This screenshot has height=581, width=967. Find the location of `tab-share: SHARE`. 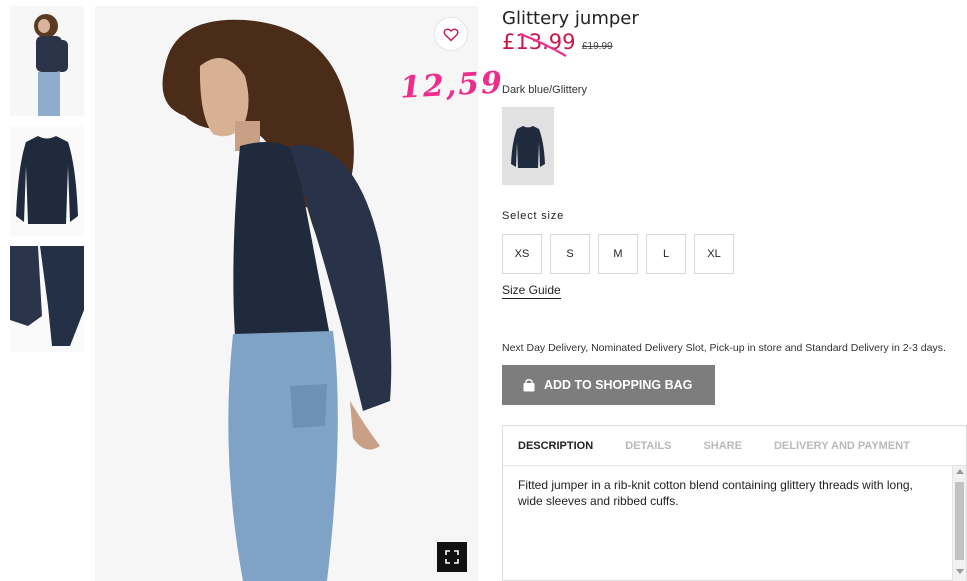

tab-share: SHARE is located at coordinates (722, 446).